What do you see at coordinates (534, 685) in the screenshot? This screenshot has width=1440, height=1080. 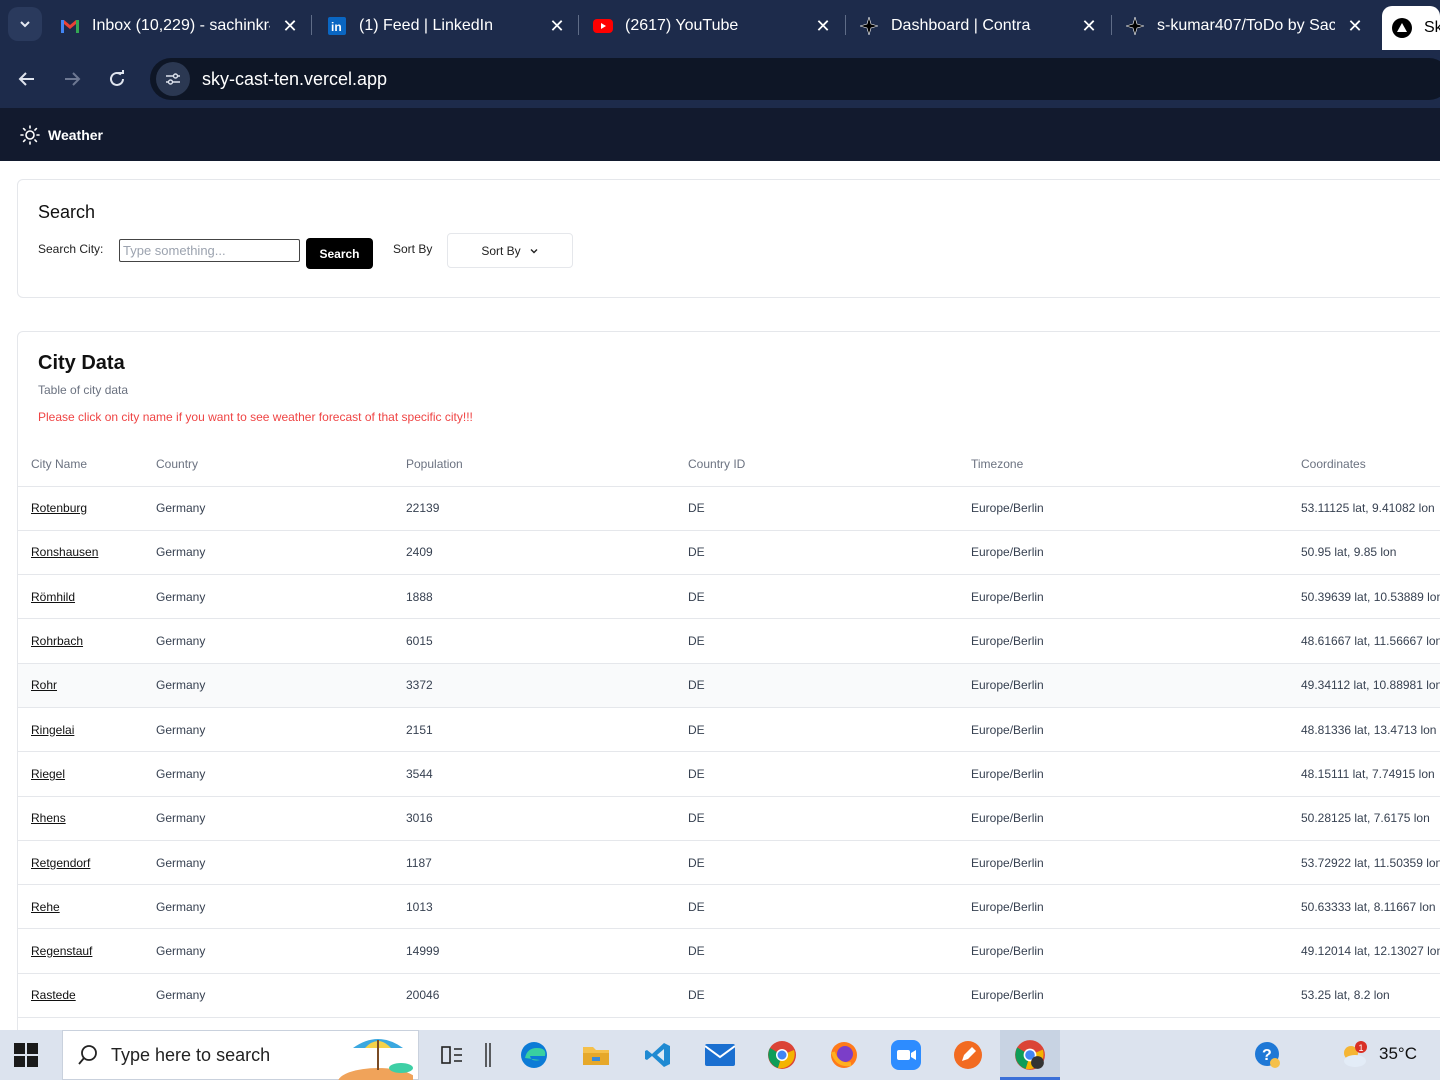 I see `population-cell: 3372` at bounding box center [534, 685].